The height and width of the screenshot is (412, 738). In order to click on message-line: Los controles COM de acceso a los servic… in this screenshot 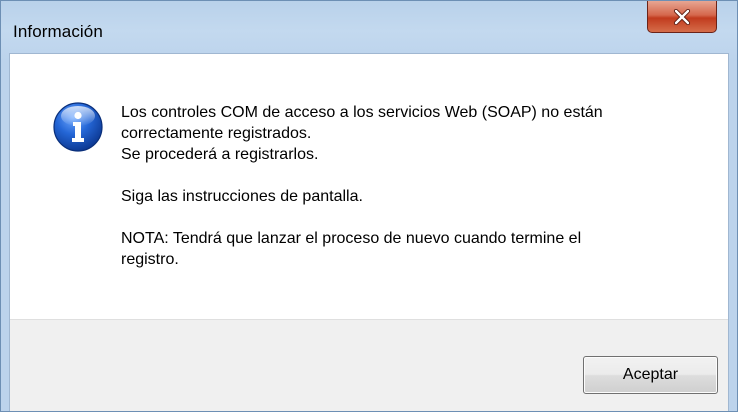, I will do `click(362, 112)`.